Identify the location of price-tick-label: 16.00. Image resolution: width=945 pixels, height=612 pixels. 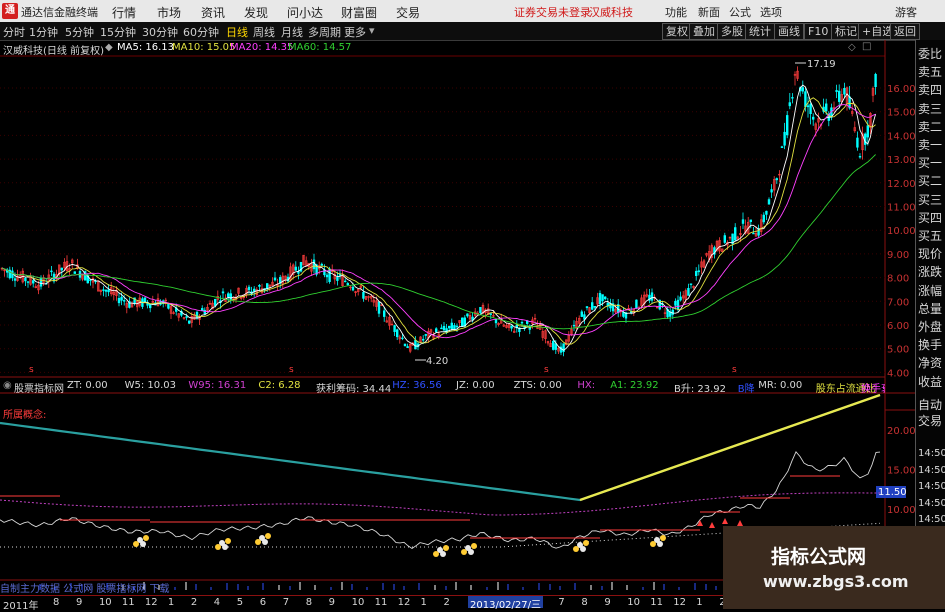
(901, 89).